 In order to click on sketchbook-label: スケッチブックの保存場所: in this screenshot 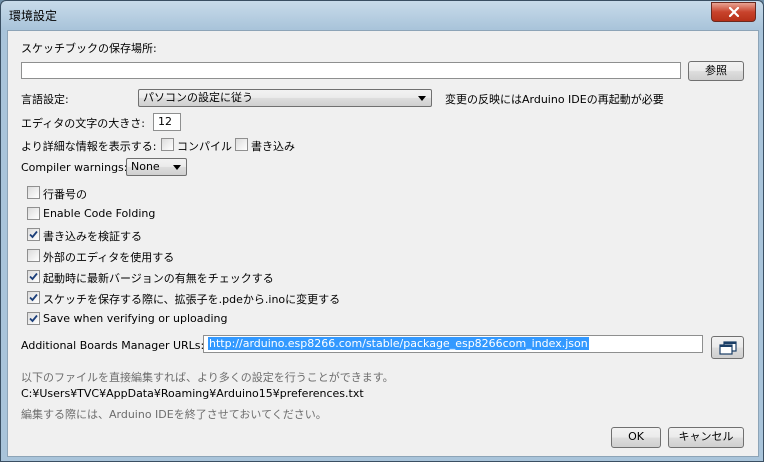, I will do `click(89, 48)`.